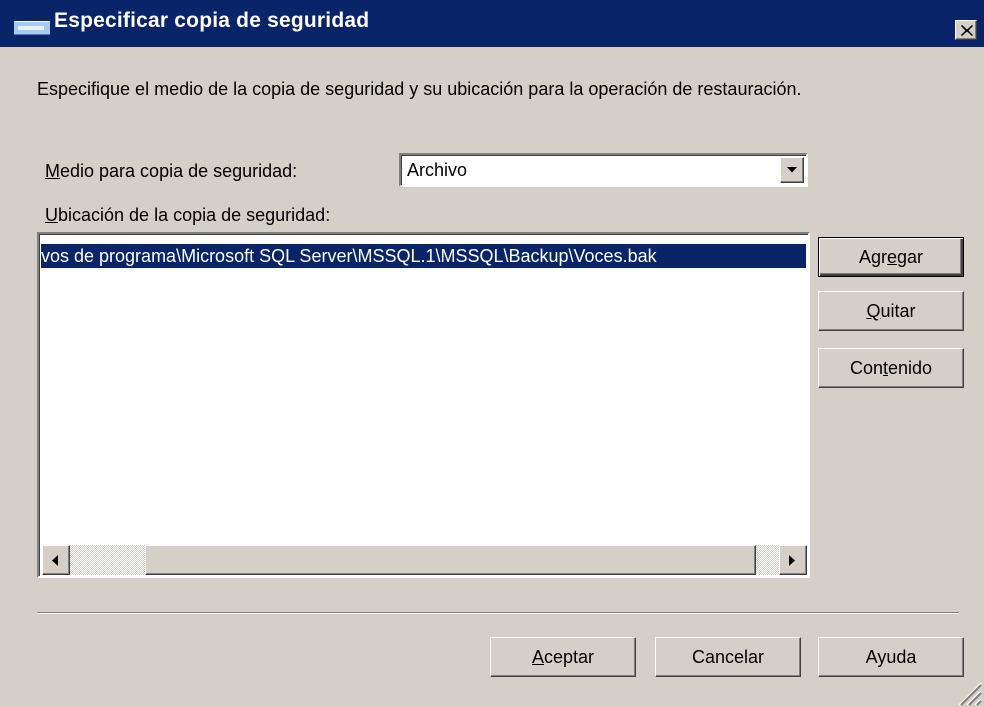 This screenshot has height=707, width=984. What do you see at coordinates (866, 368) in the screenshot?
I see `contents-button-text-pre: Con` at bounding box center [866, 368].